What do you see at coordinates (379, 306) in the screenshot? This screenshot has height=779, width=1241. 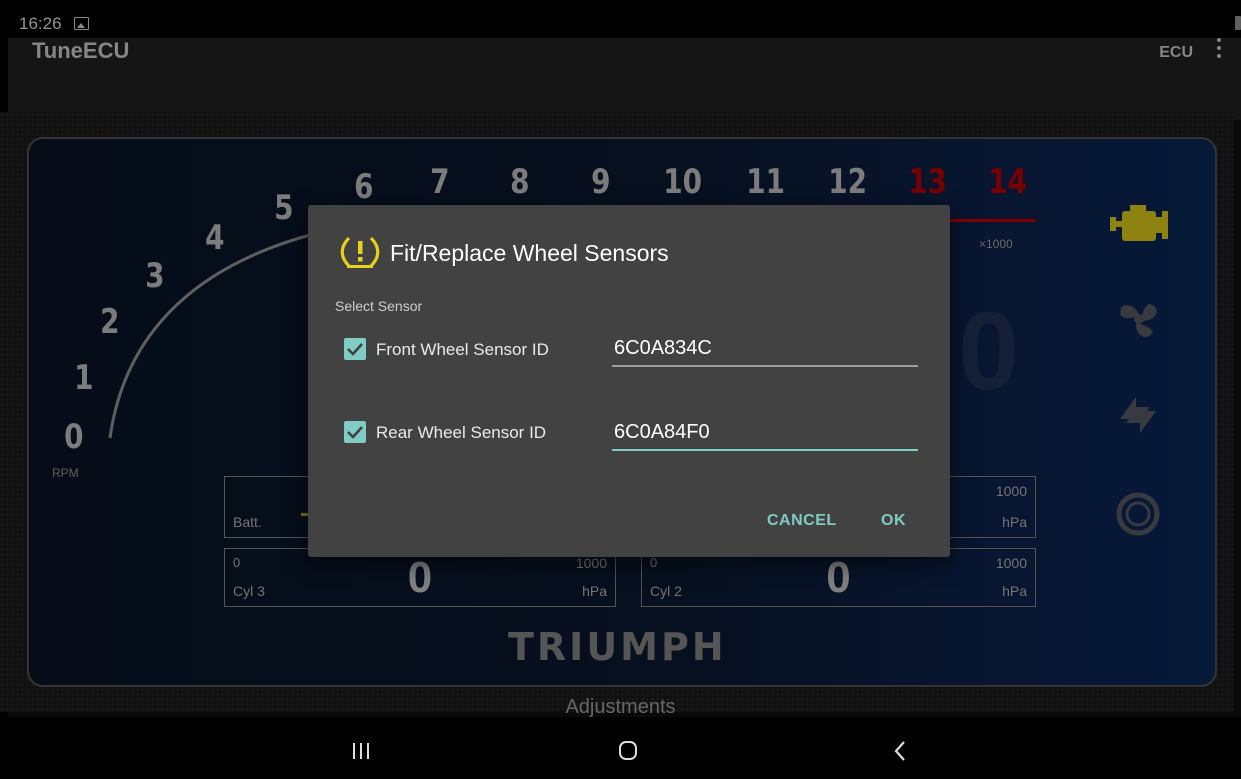 I see `section-label: Select Sensor` at bounding box center [379, 306].